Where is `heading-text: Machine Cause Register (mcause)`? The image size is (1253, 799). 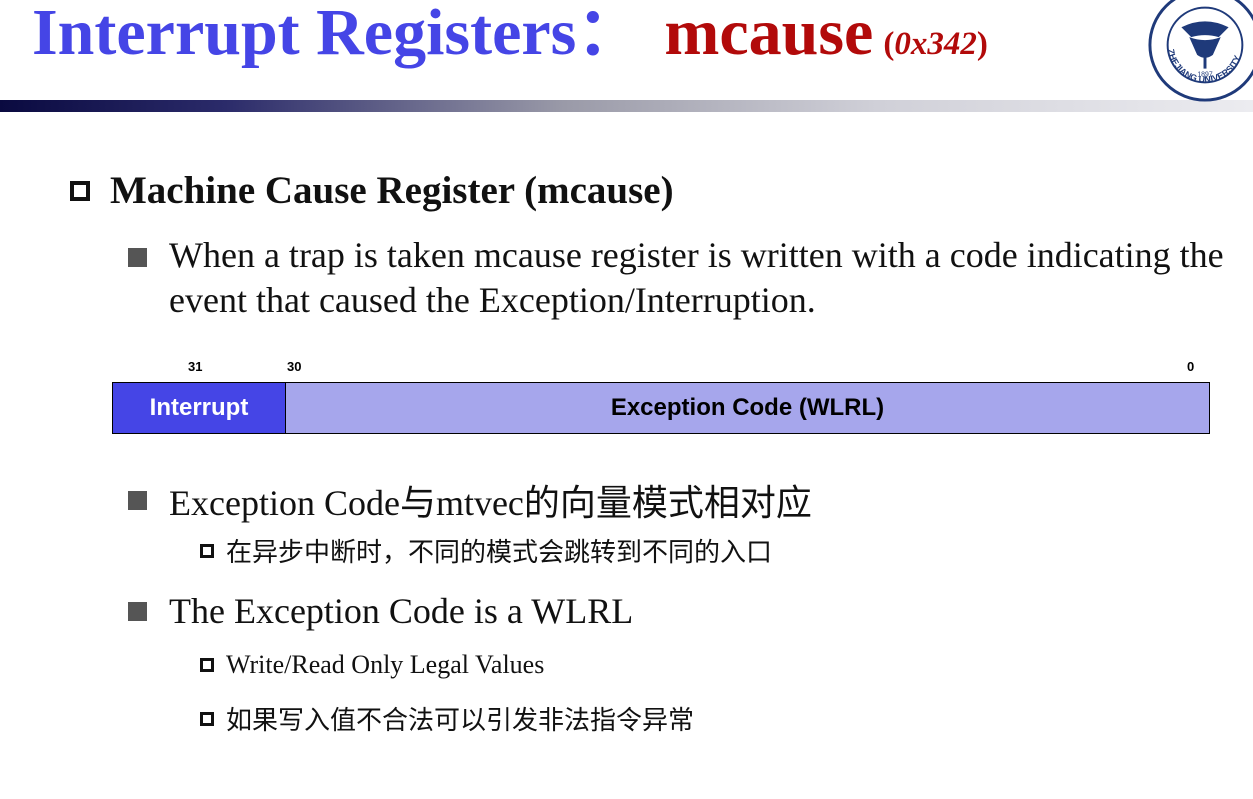
heading-text: Machine Cause Register (mcause) is located at coordinates (392, 190).